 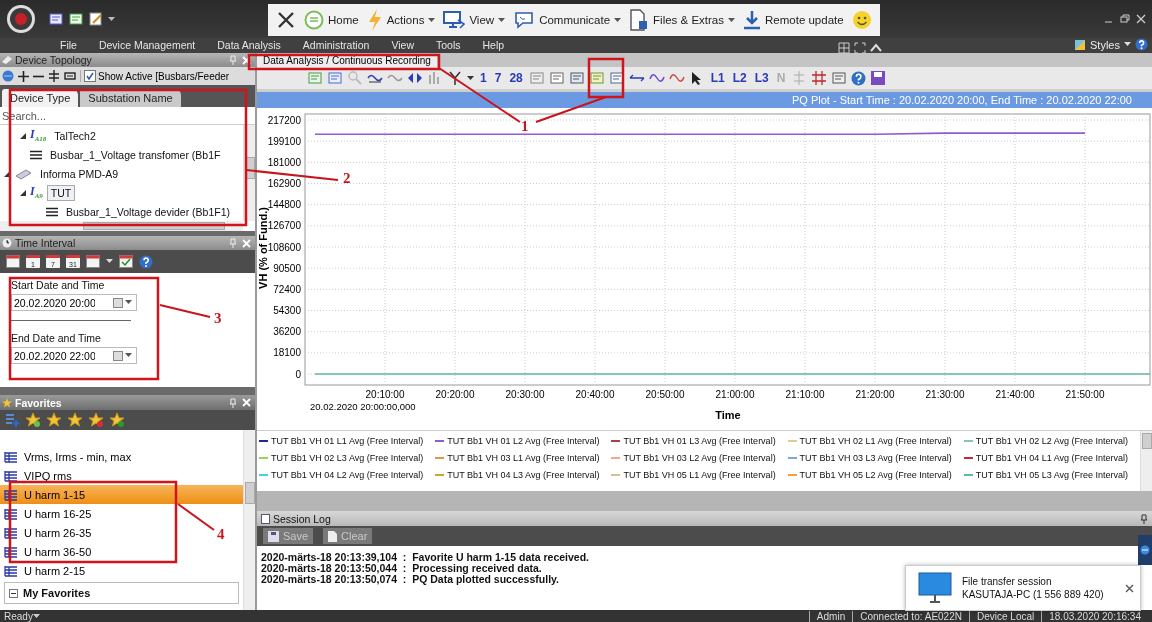 What do you see at coordinates (425, 557) in the screenshot?
I see `log-line: 2020-märts-18 20:13:39,104 : Favorite U harm 1-15 data received.` at bounding box center [425, 557].